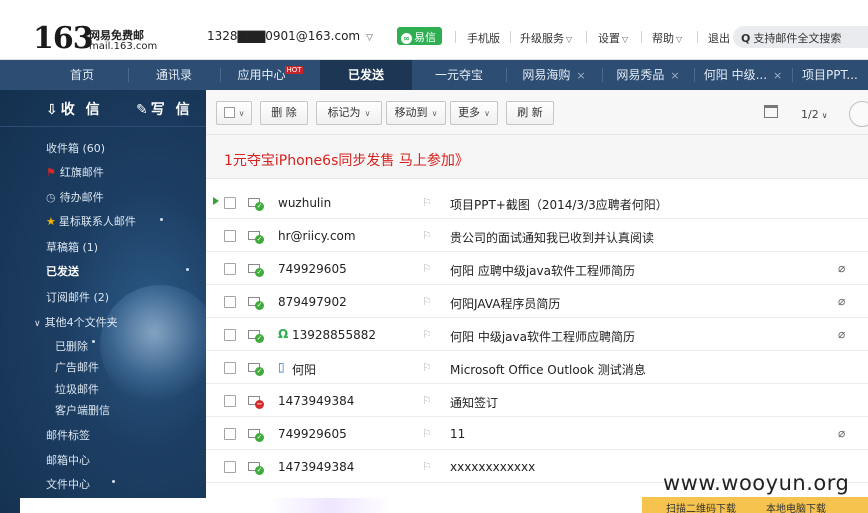 This screenshot has height=513, width=868. I want to click on table-row: ✓ Ω 13928855882 ⚐ 何阳 中级java软件工程师应聘简历 ⌀, so click(537, 334).